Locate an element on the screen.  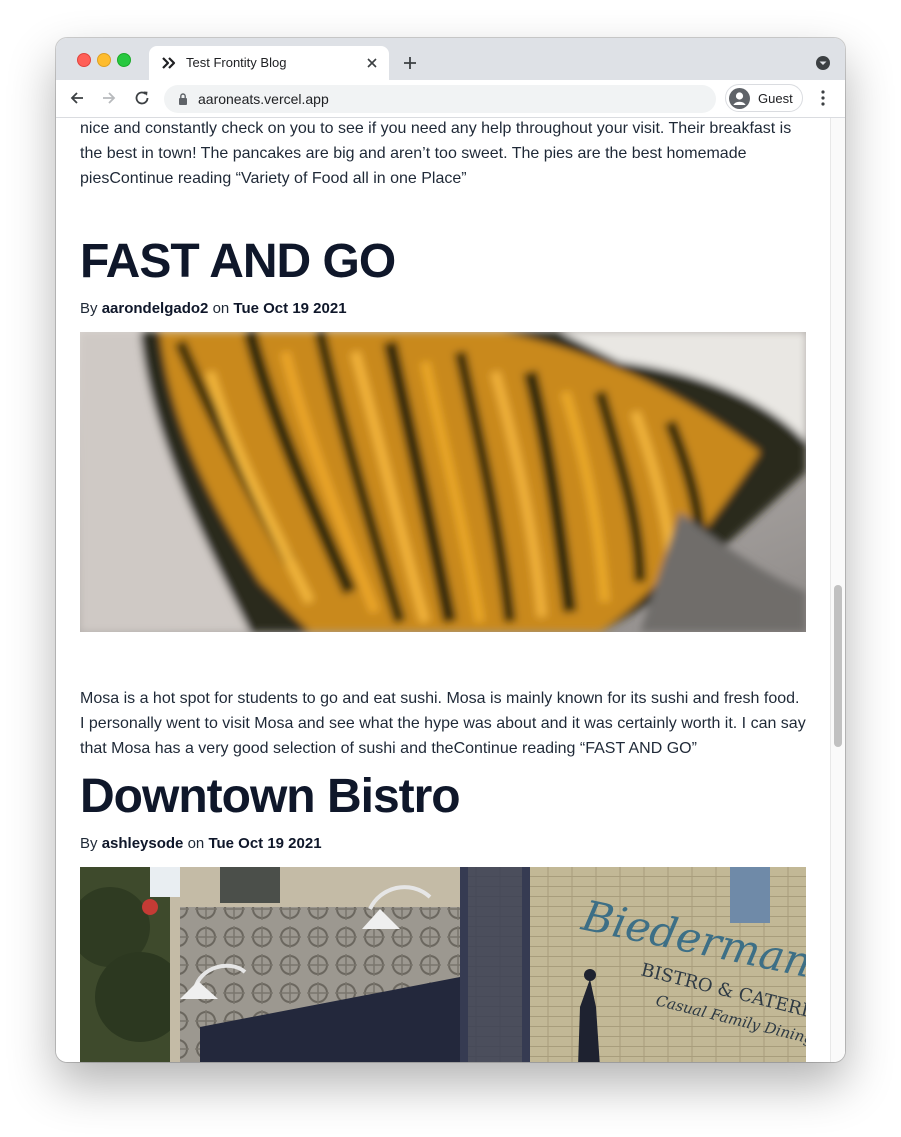
url-text: aaroneats.vercel.app is located at coordinates (263, 99).